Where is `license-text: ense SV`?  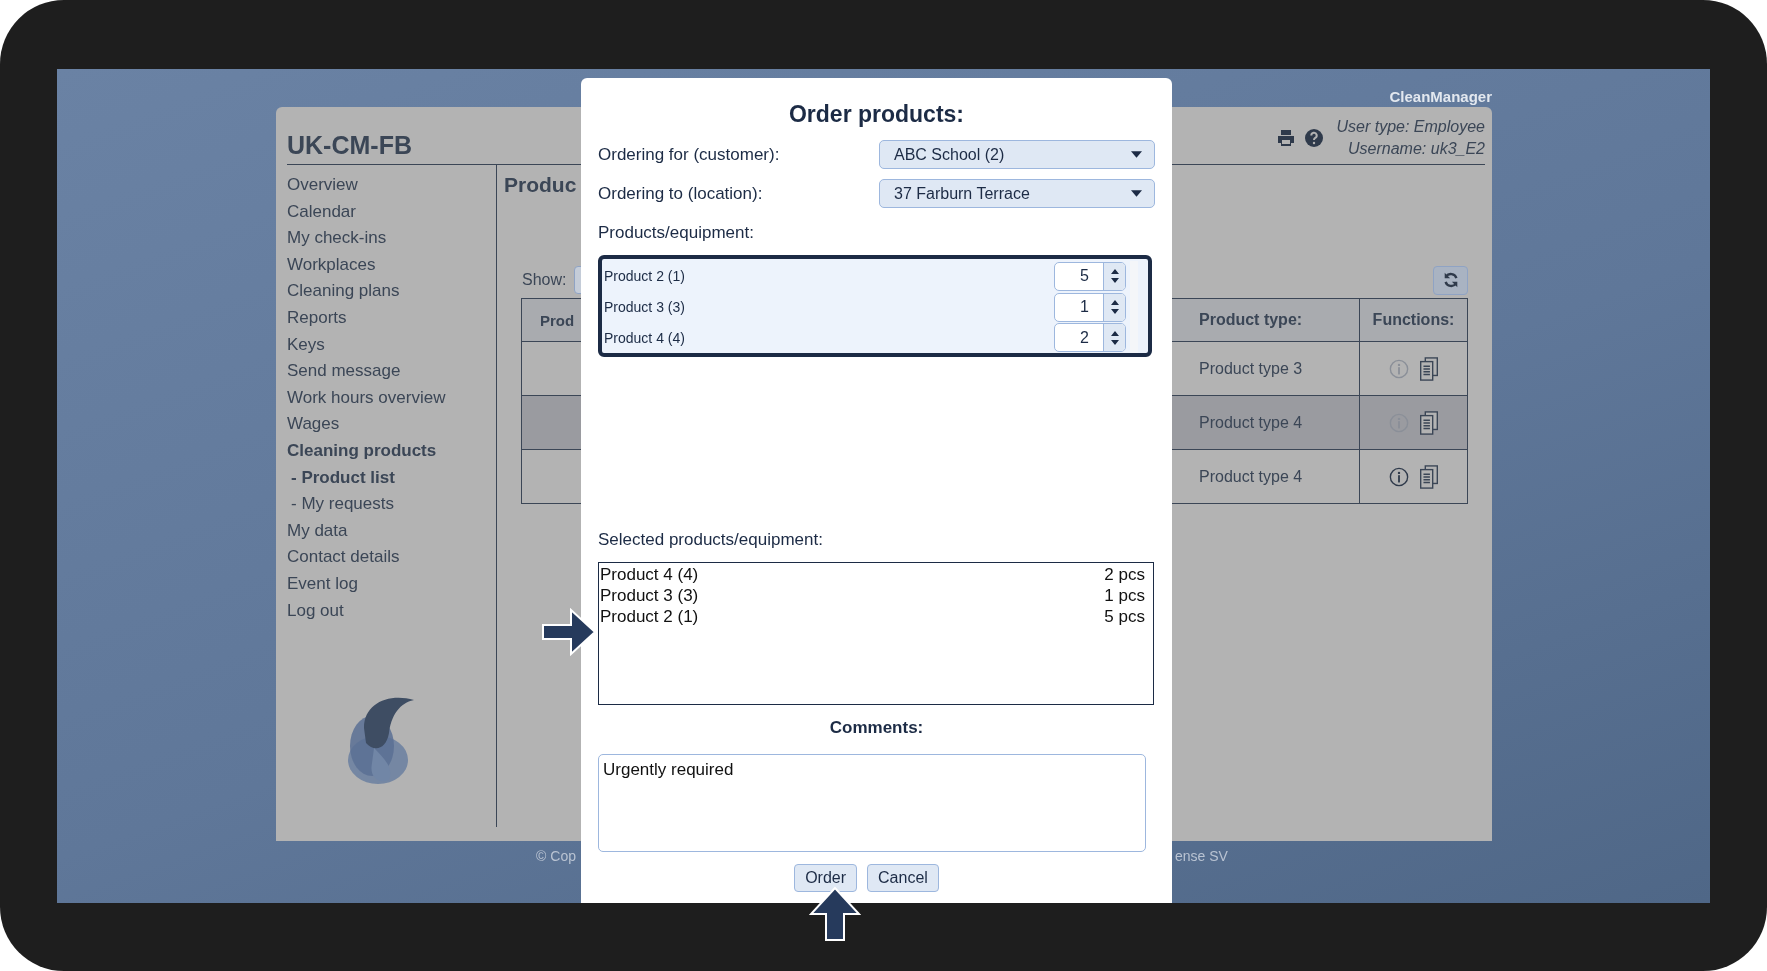 license-text: ense SV is located at coordinates (1201, 856).